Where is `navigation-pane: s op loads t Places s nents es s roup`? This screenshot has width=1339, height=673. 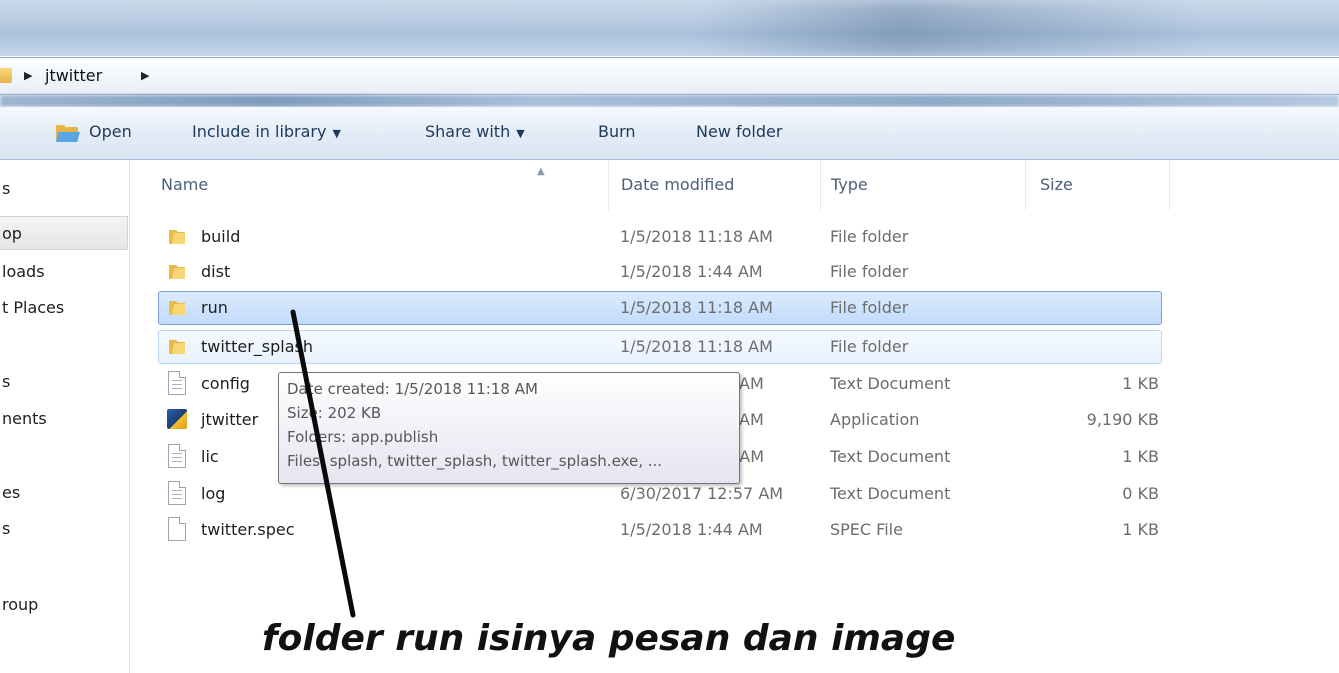
navigation-pane: s op loads t Places s nents es s roup is located at coordinates (65, 416).